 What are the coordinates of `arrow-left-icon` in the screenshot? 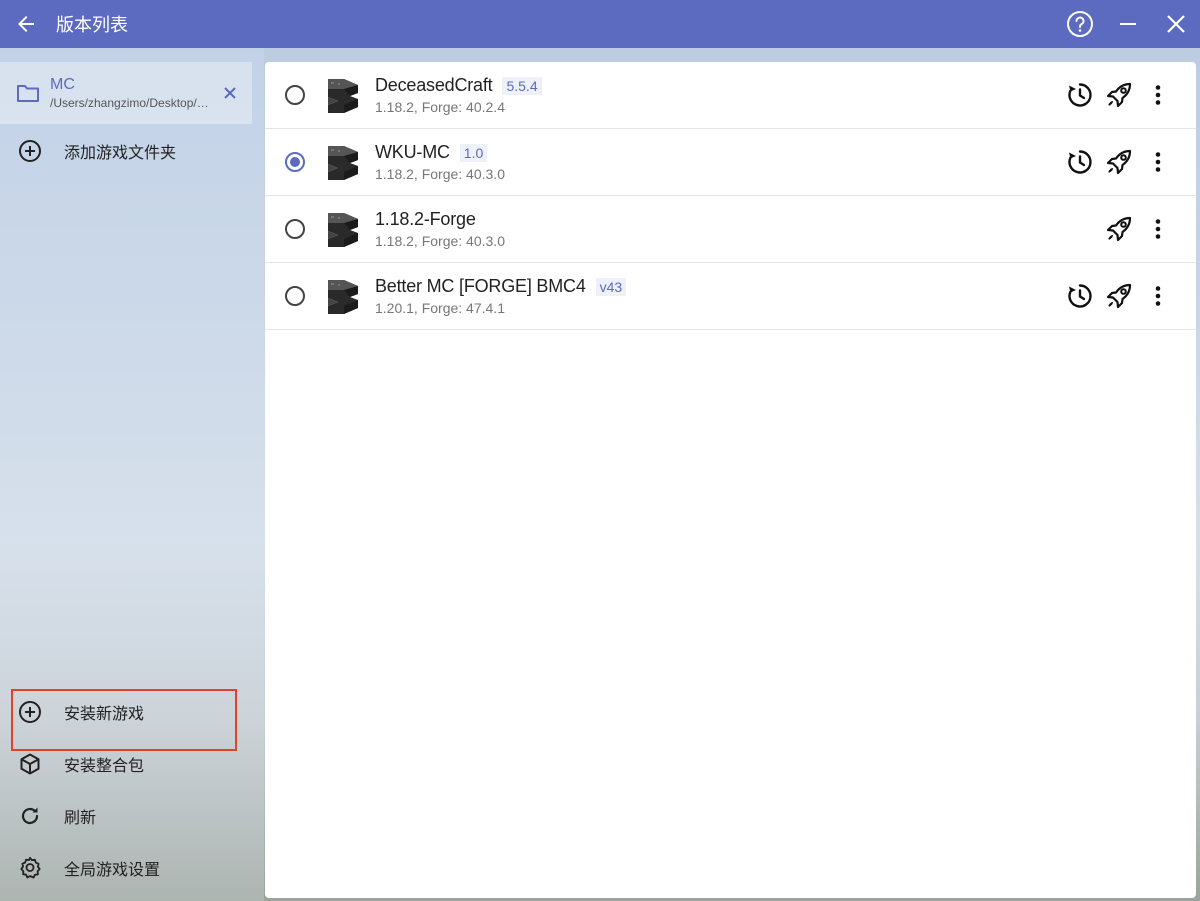 It's located at (26, 24).